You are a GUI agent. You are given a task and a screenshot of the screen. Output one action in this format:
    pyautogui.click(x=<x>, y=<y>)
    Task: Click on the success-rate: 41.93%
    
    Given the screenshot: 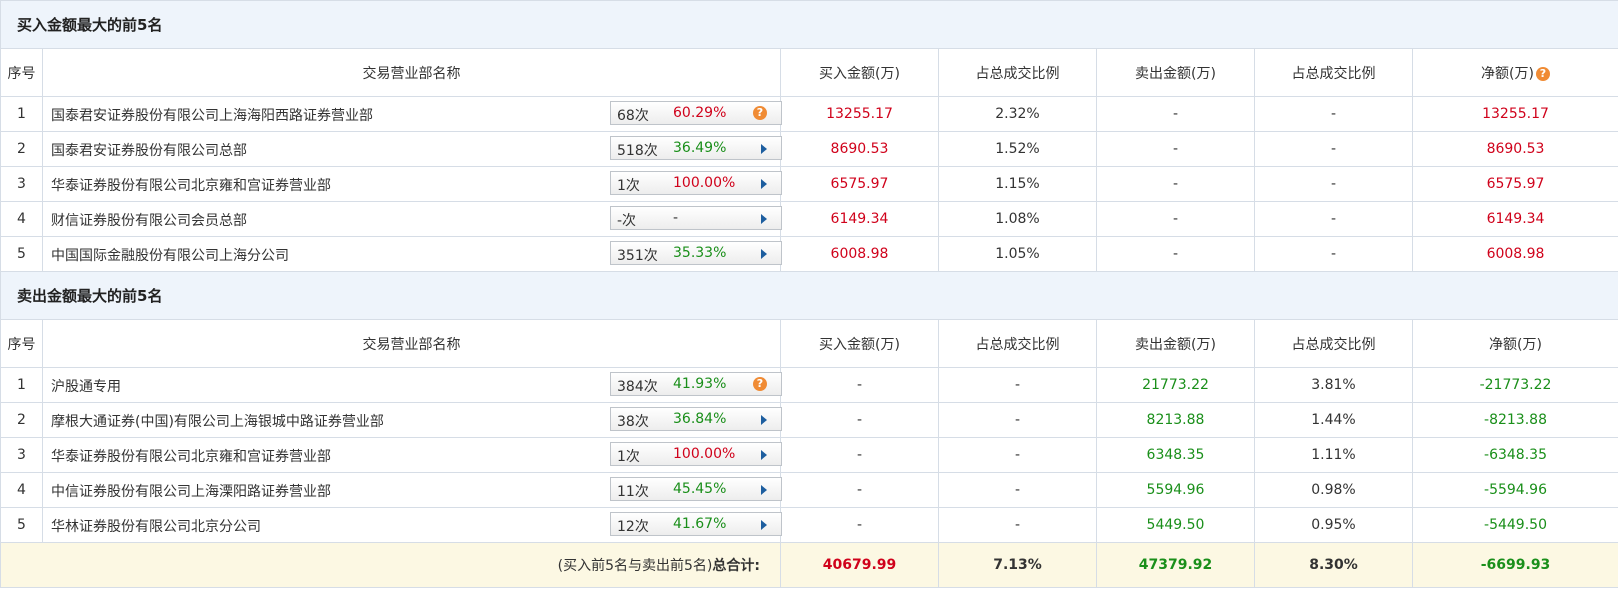 What is the action you would take?
    pyautogui.click(x=700, y=384)
    